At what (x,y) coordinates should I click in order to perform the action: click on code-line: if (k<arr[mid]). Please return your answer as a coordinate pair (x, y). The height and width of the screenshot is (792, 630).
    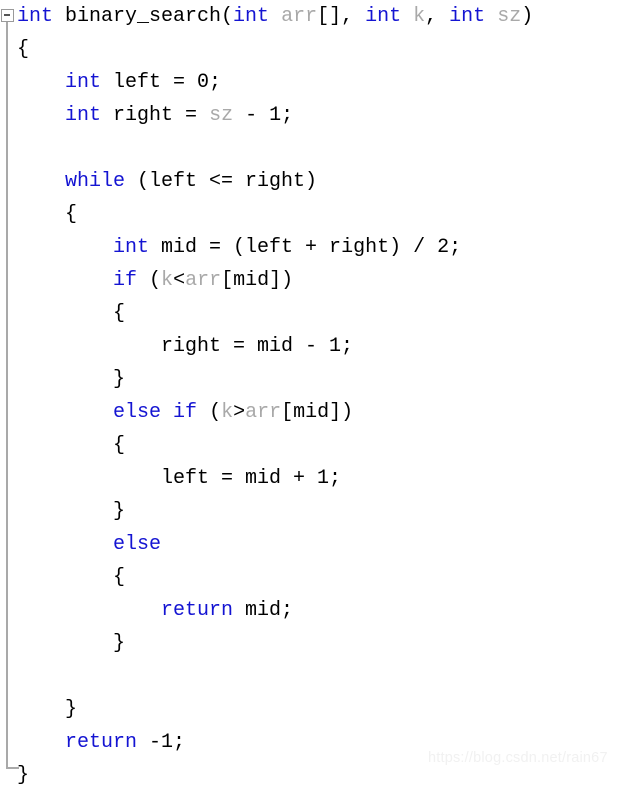
    Looking at the image, I should click on (315, 280).